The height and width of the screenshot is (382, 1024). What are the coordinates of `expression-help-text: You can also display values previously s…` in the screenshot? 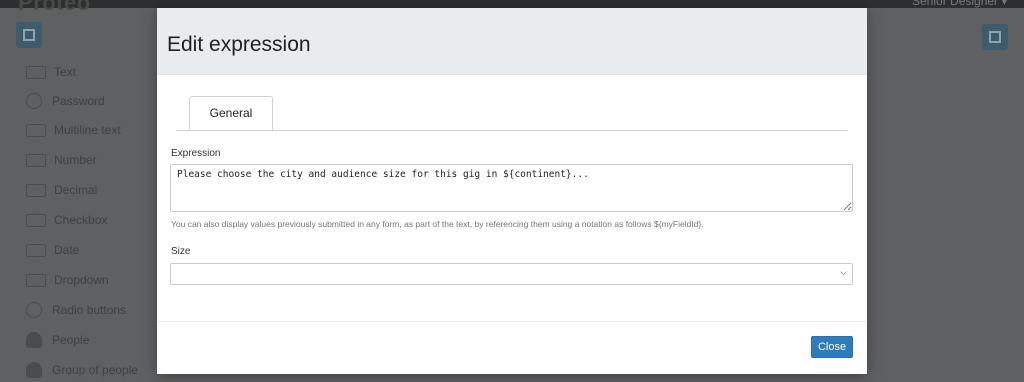 It's located at (437, 224).